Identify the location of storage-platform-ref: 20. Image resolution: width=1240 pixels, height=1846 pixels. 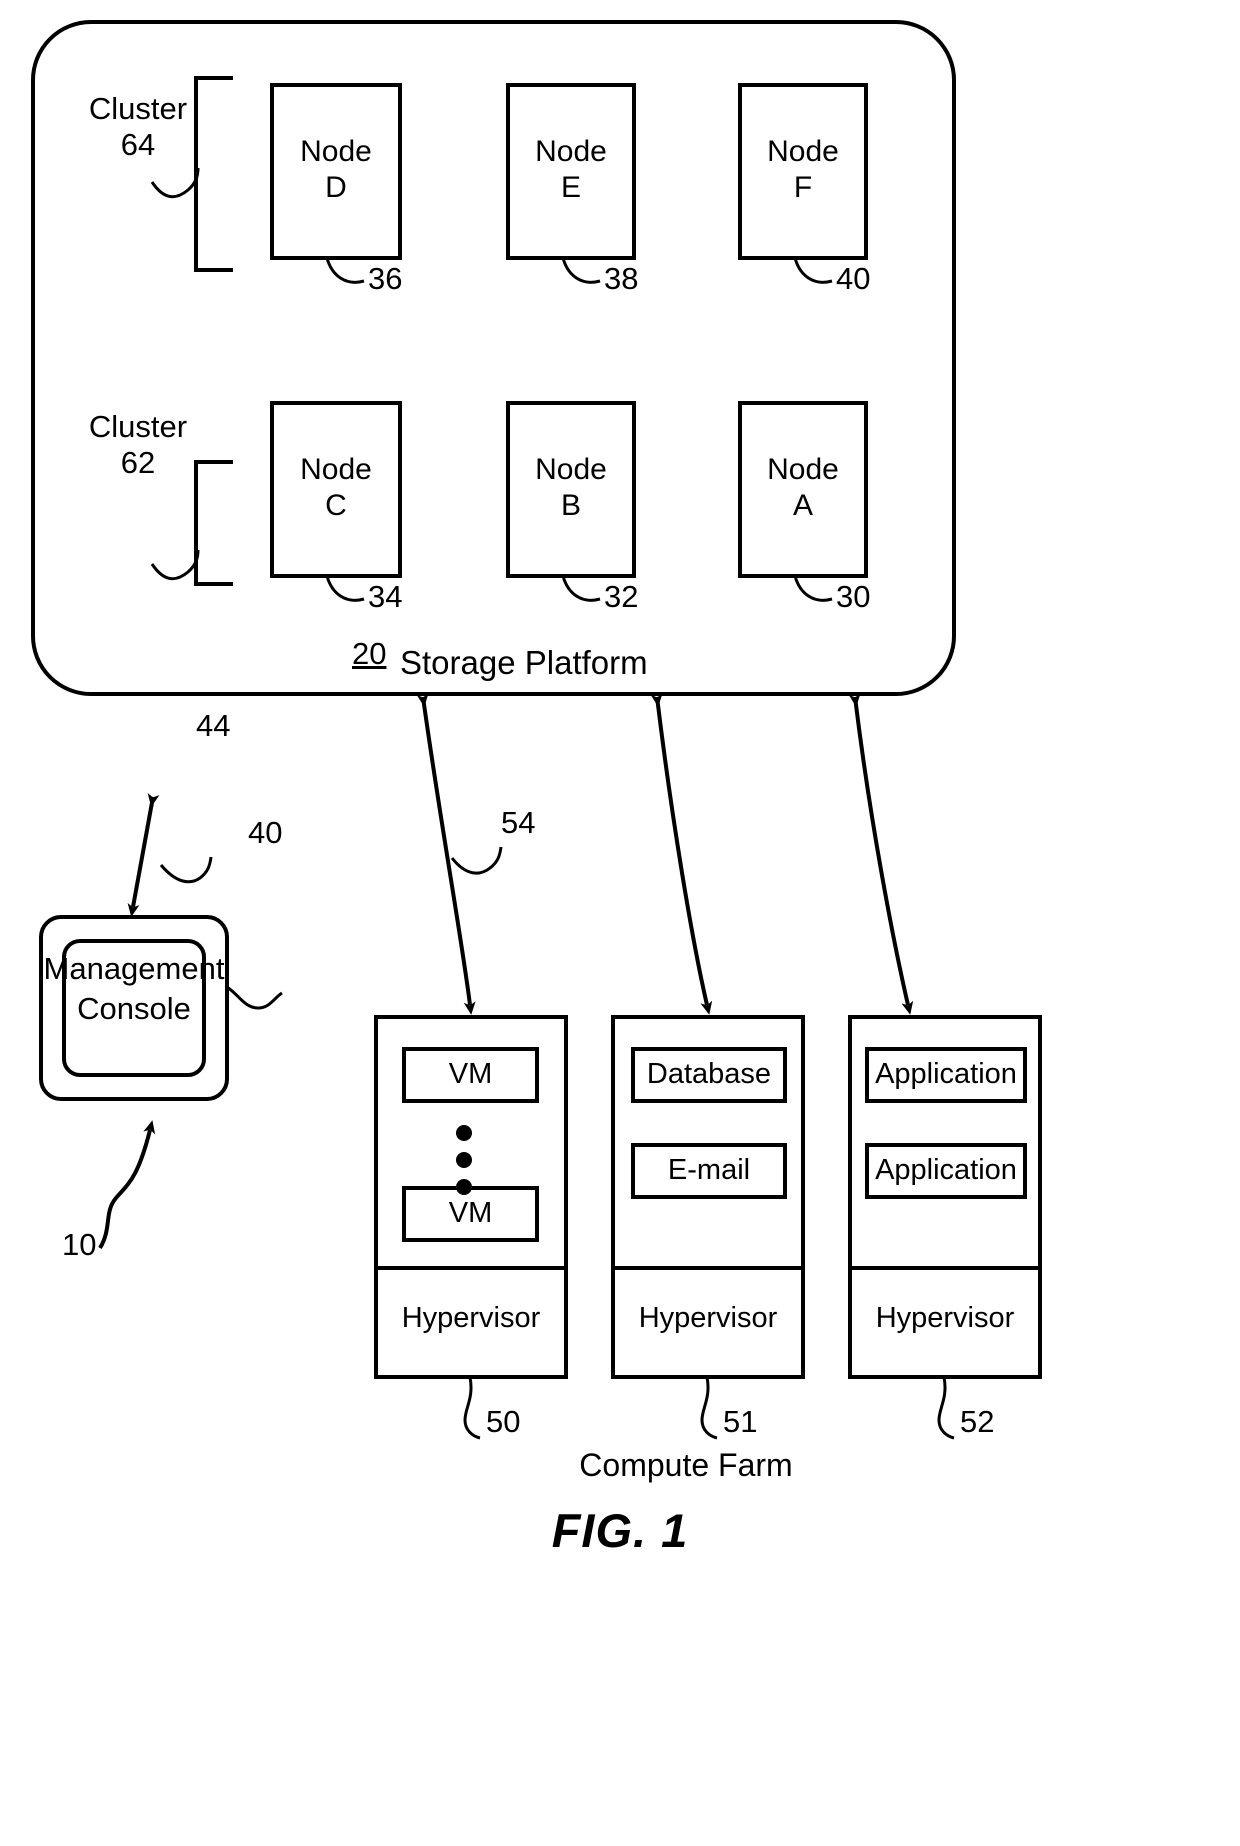
(369, 653).